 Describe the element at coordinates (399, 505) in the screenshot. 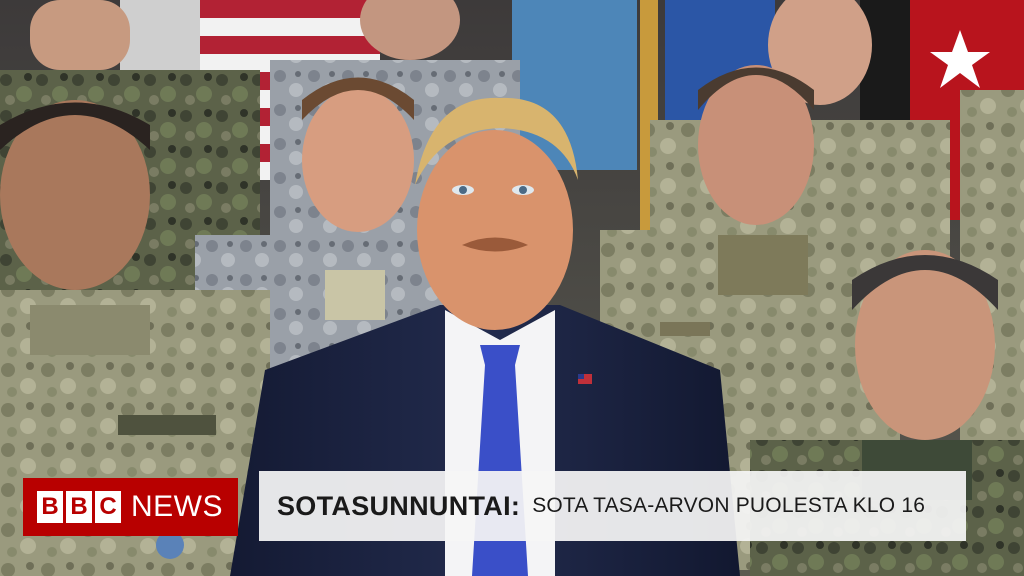

I see `strap-title: SOTASUNNUNTAI:` at that location.